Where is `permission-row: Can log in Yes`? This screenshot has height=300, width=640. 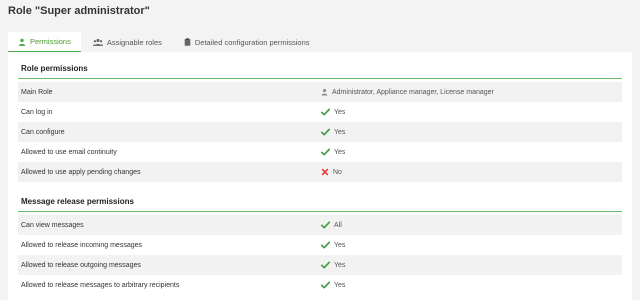
permission-row: Can log in Yes is located at coordinates (320, 112).